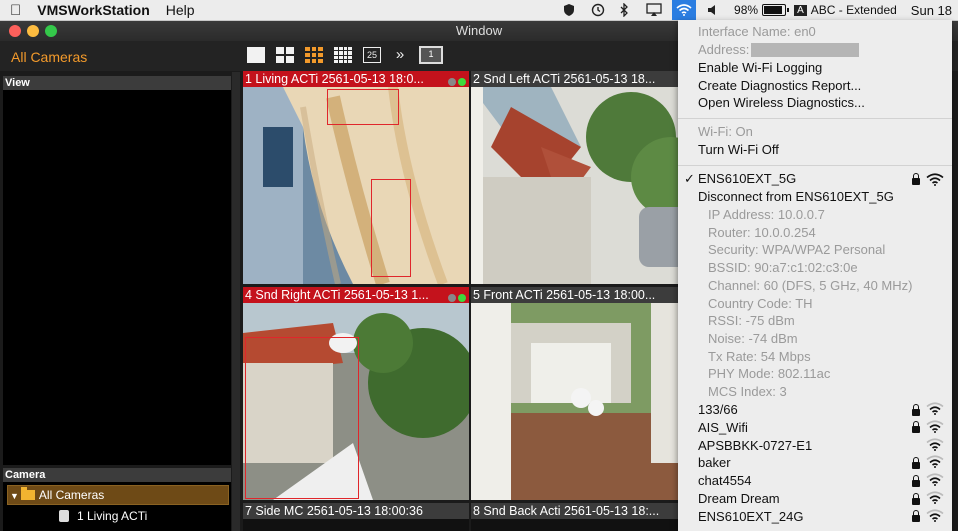  What do you see at coordinates (747, 178) in the screenshot?
I see `network-name: ENS610EXT_5G` at bounding box center [747, 178].